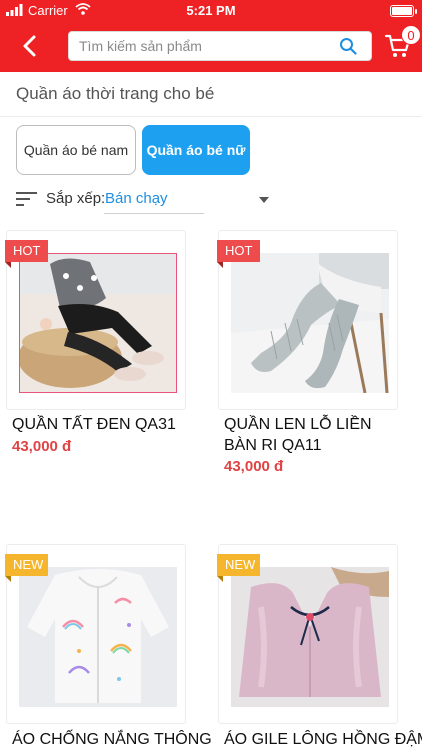 Image resolution: width=422 pixels, height=750 pixels. I want to click on battery-tip, so click(416, 11).